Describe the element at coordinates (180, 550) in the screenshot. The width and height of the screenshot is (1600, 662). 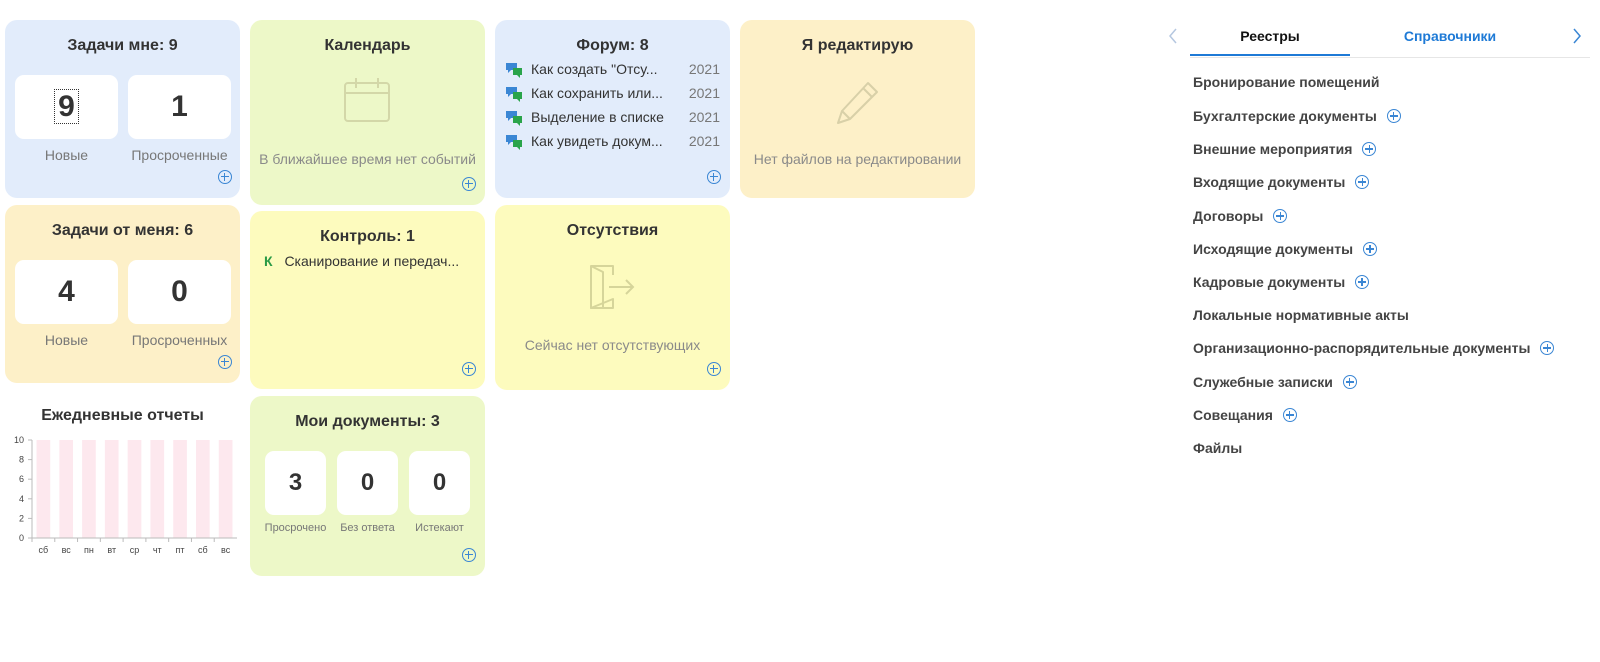
I see `chart-x-tick-label: пт` at that location.